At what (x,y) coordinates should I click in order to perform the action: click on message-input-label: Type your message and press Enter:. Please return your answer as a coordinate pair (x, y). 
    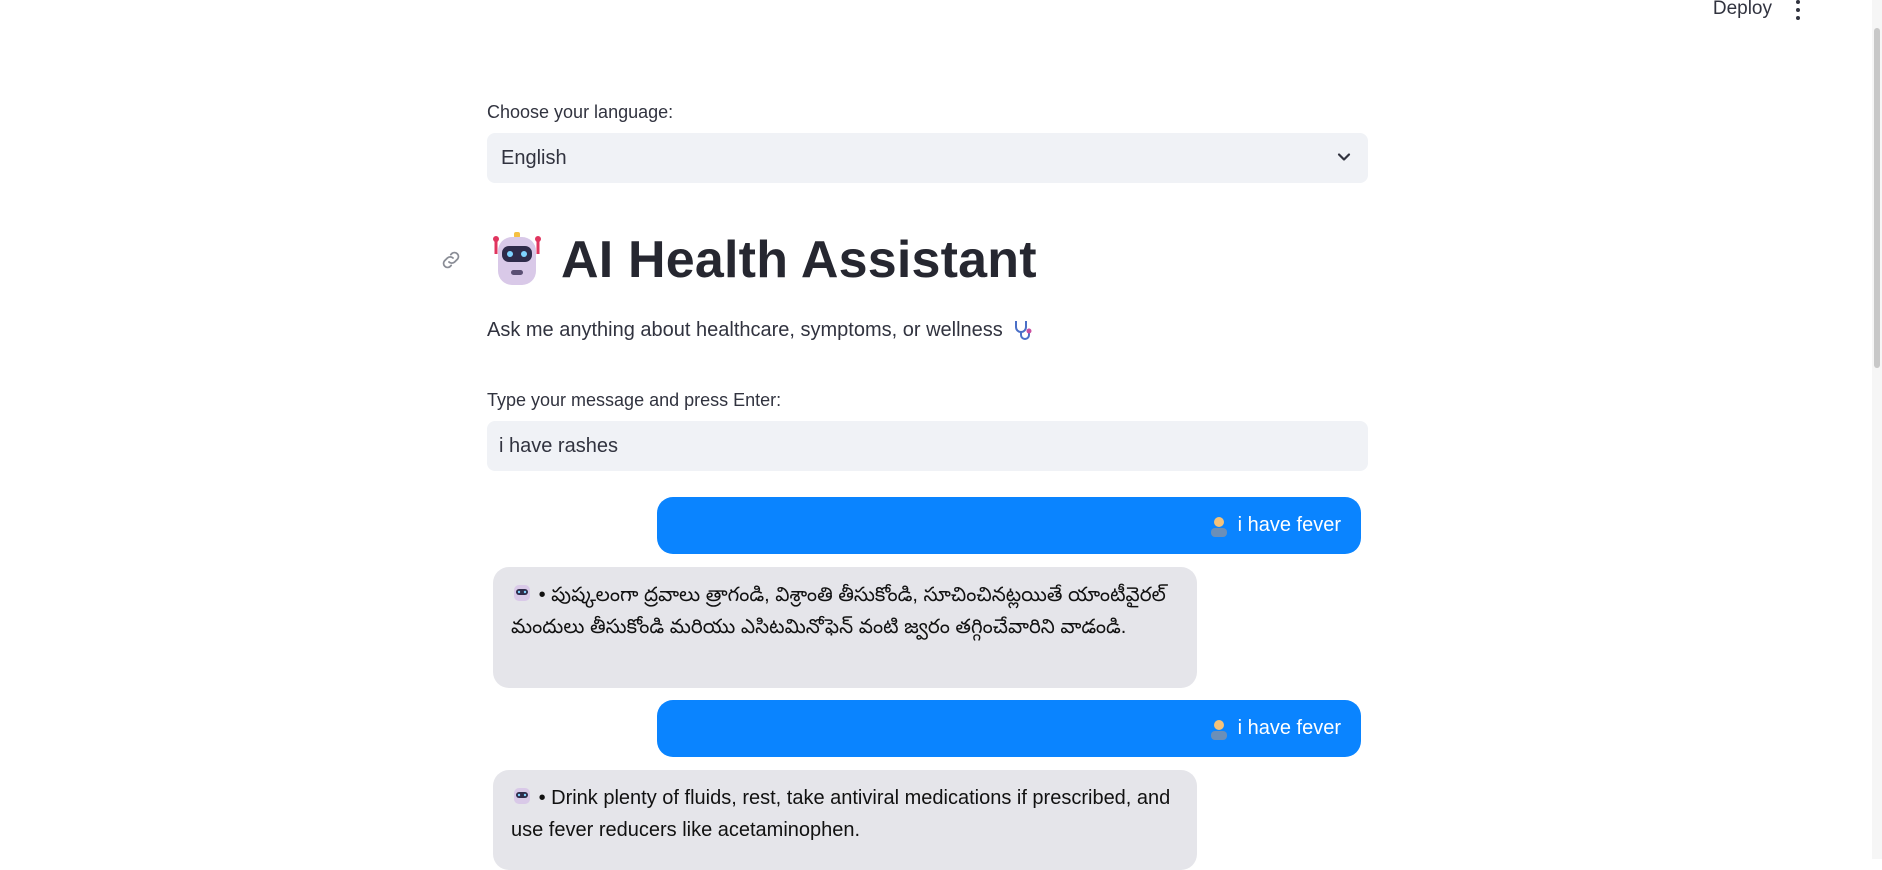
    Looking at the image, I should click on (634, 400).